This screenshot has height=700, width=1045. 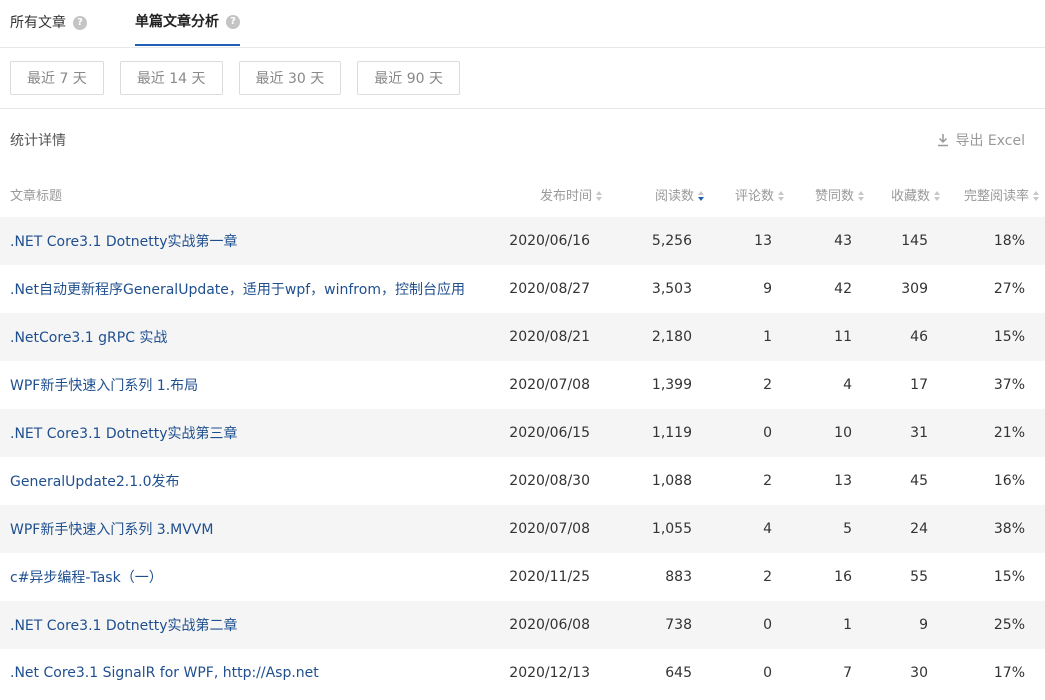 What do you see at coordinates (661, 194) in the screenshot?
I see `column-header-reads: 阅读数` at bounding box center [661, 194].